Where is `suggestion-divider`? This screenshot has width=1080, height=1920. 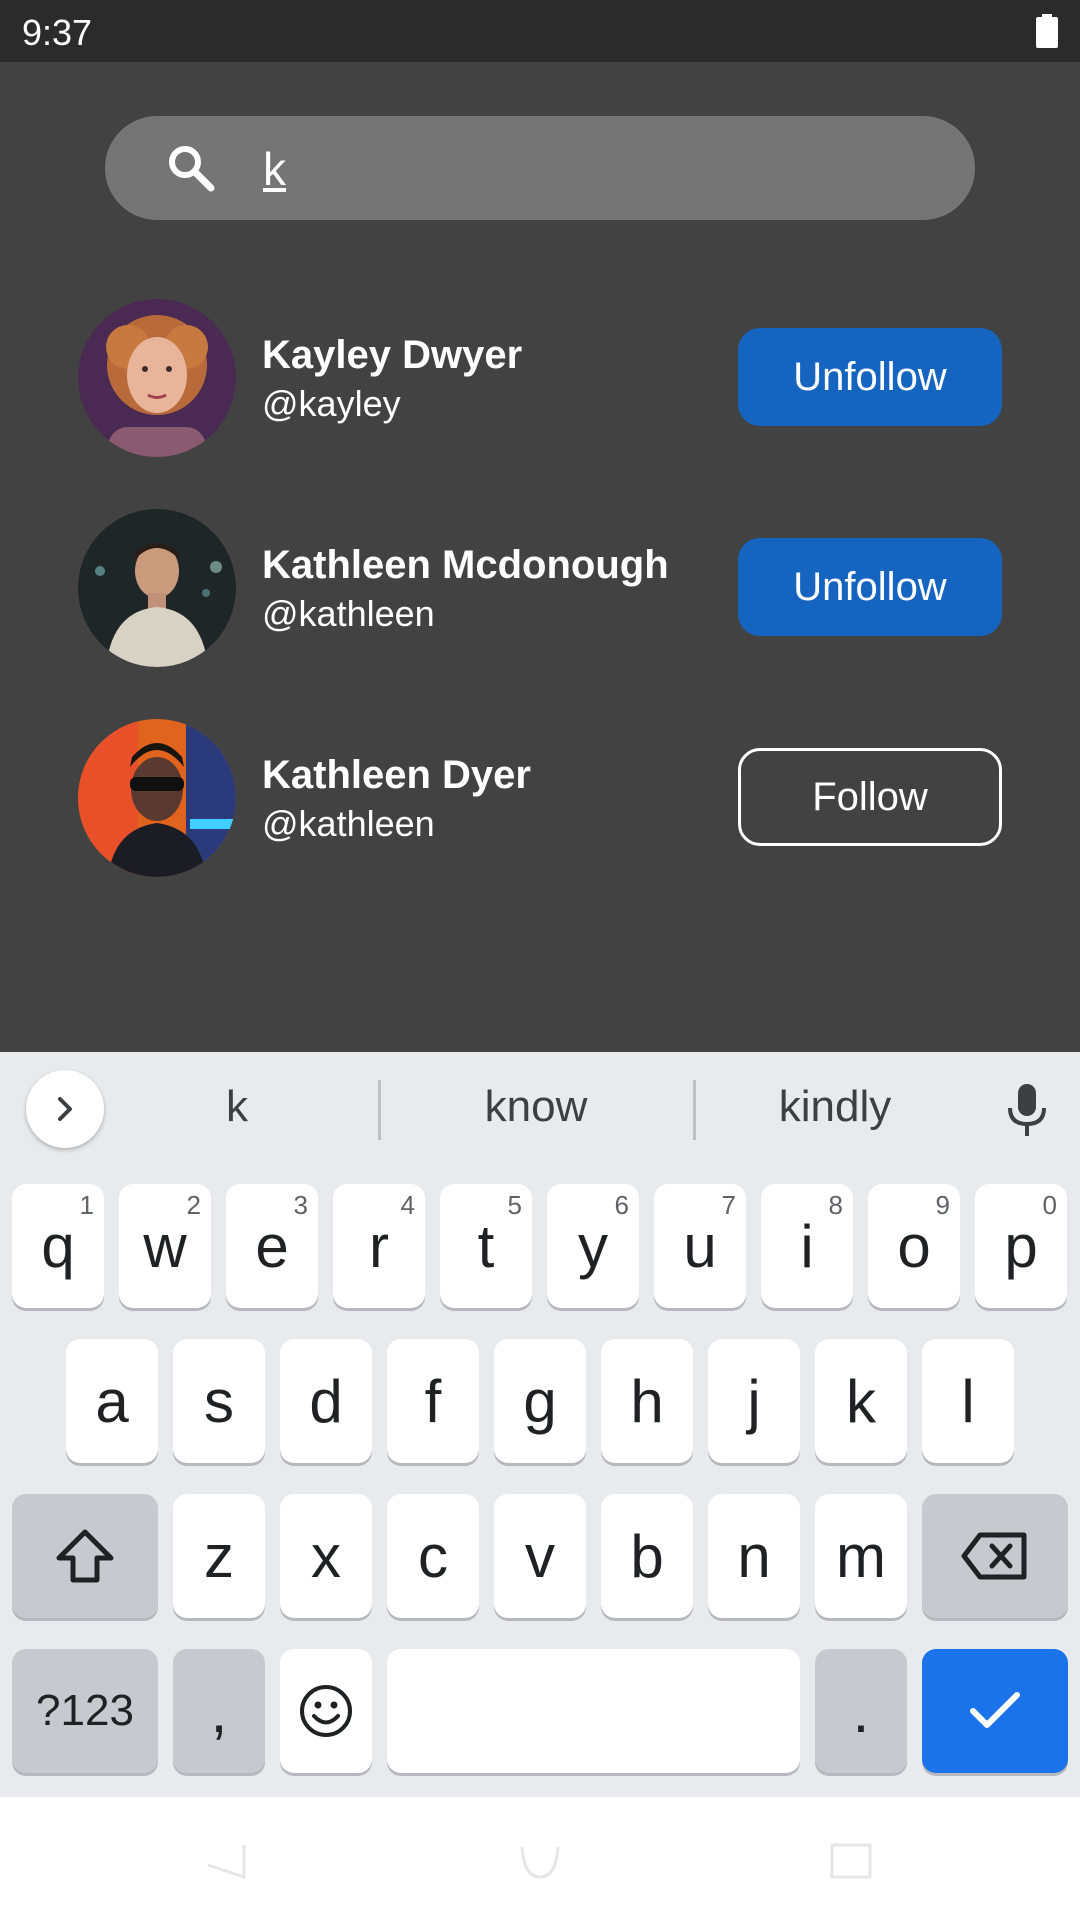 suggestion-divider is located at coordinates (379, 1110).